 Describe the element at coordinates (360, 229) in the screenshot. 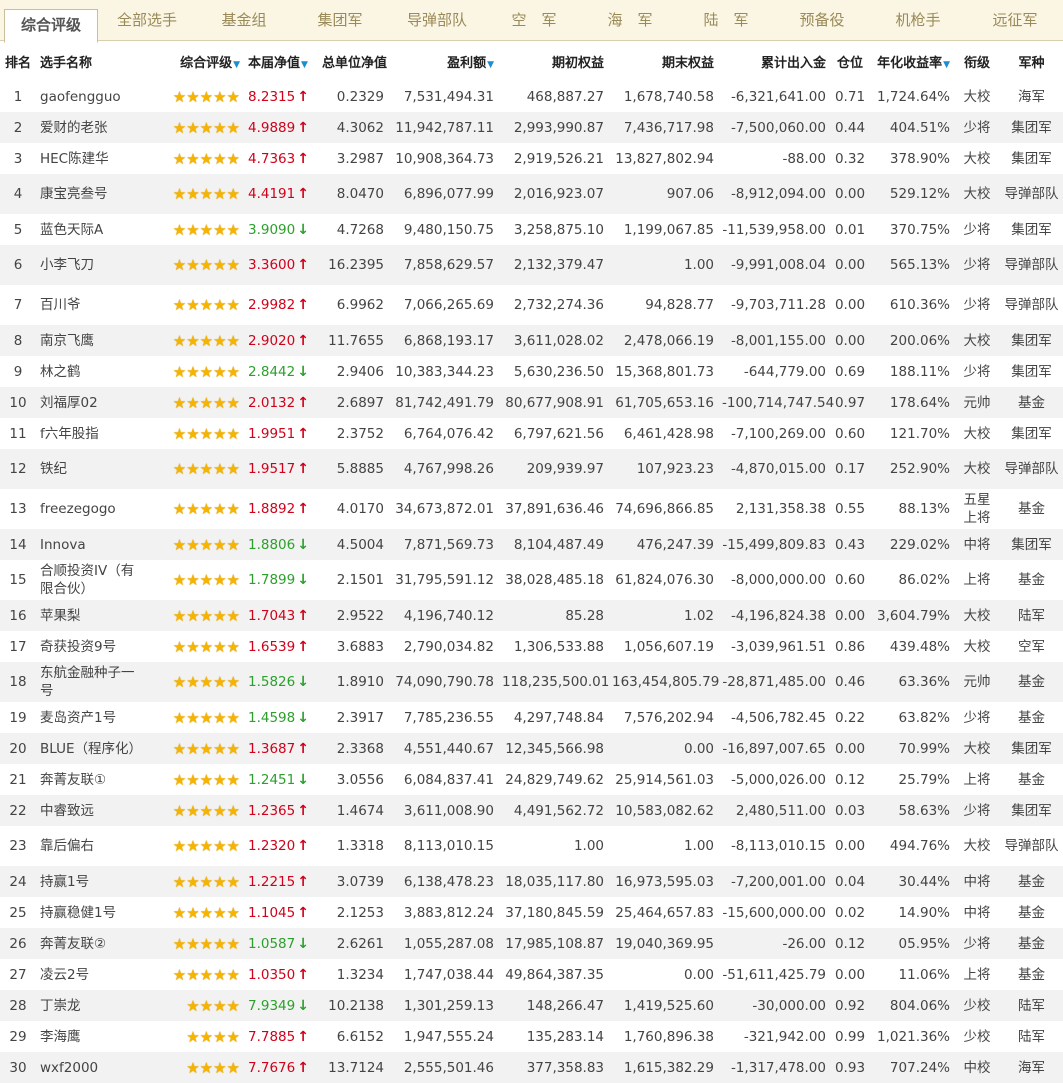

I see `unit-nav: 4.7268` at that location.